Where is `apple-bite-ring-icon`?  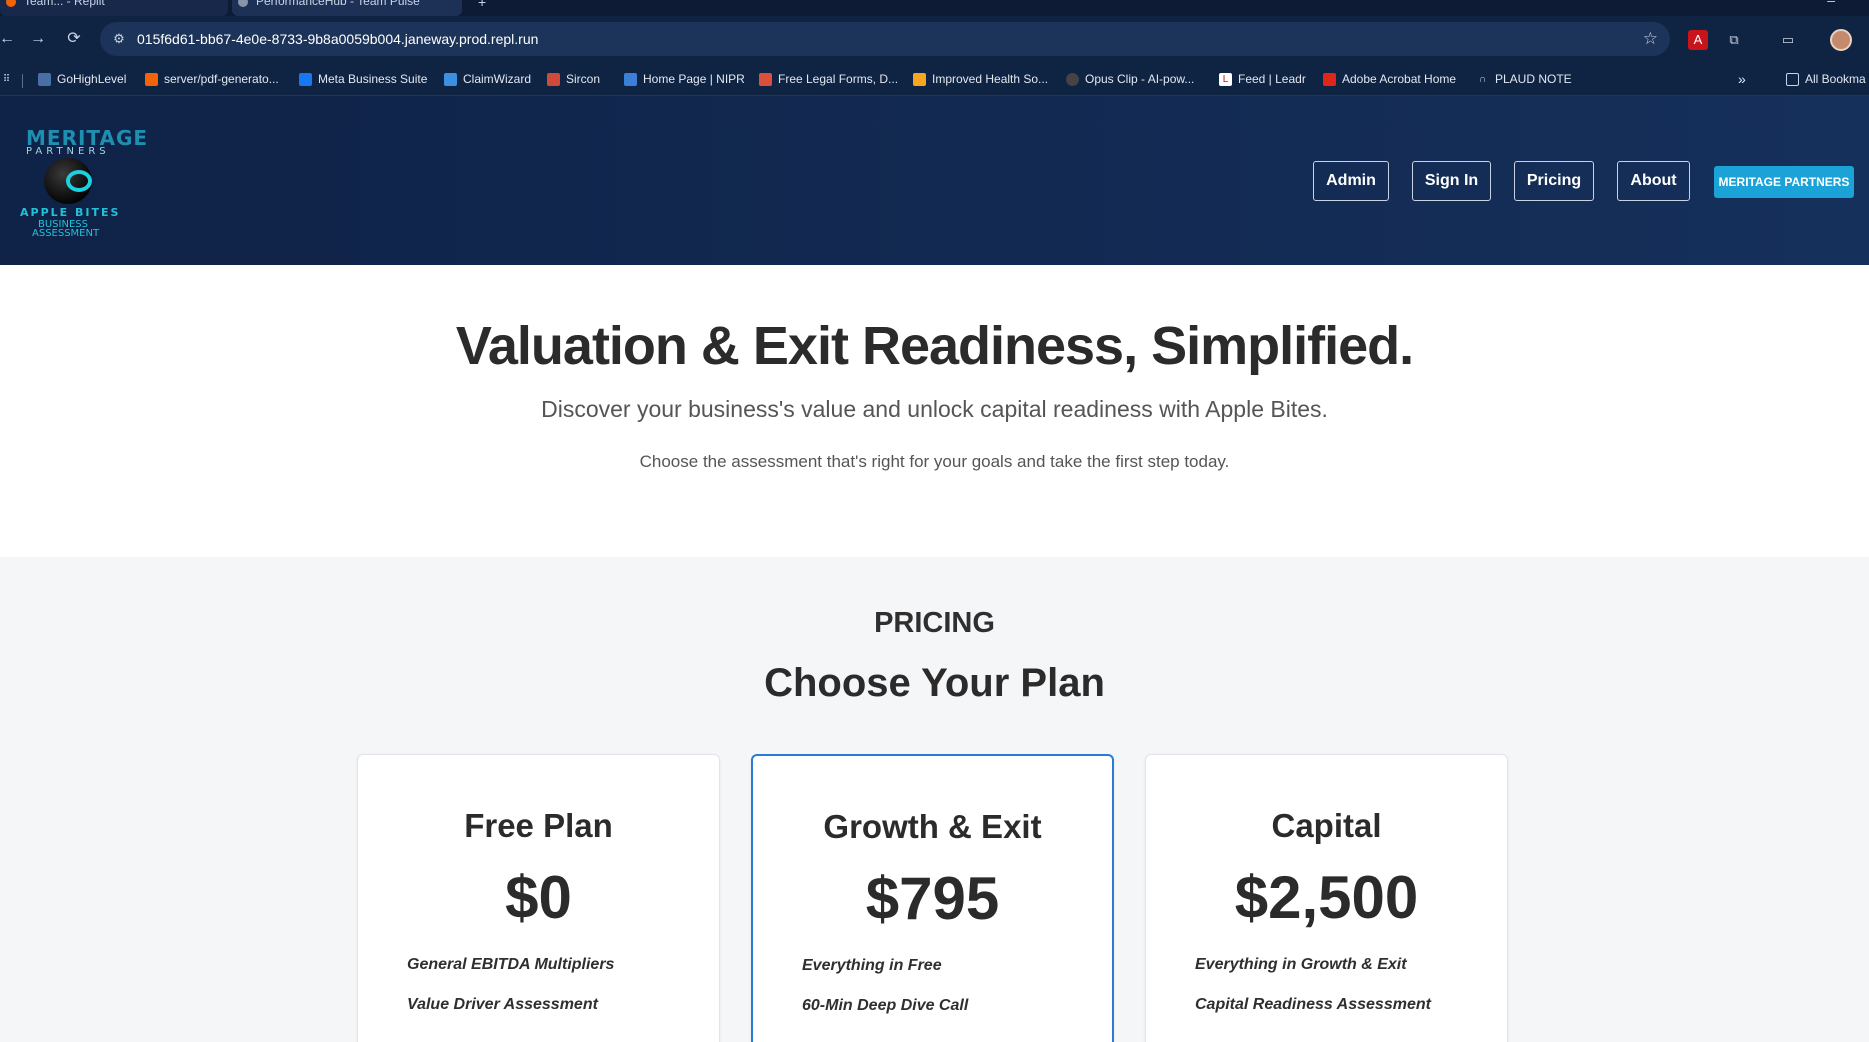 apple-bite-ring-icon is located at coordinates (79, 181).